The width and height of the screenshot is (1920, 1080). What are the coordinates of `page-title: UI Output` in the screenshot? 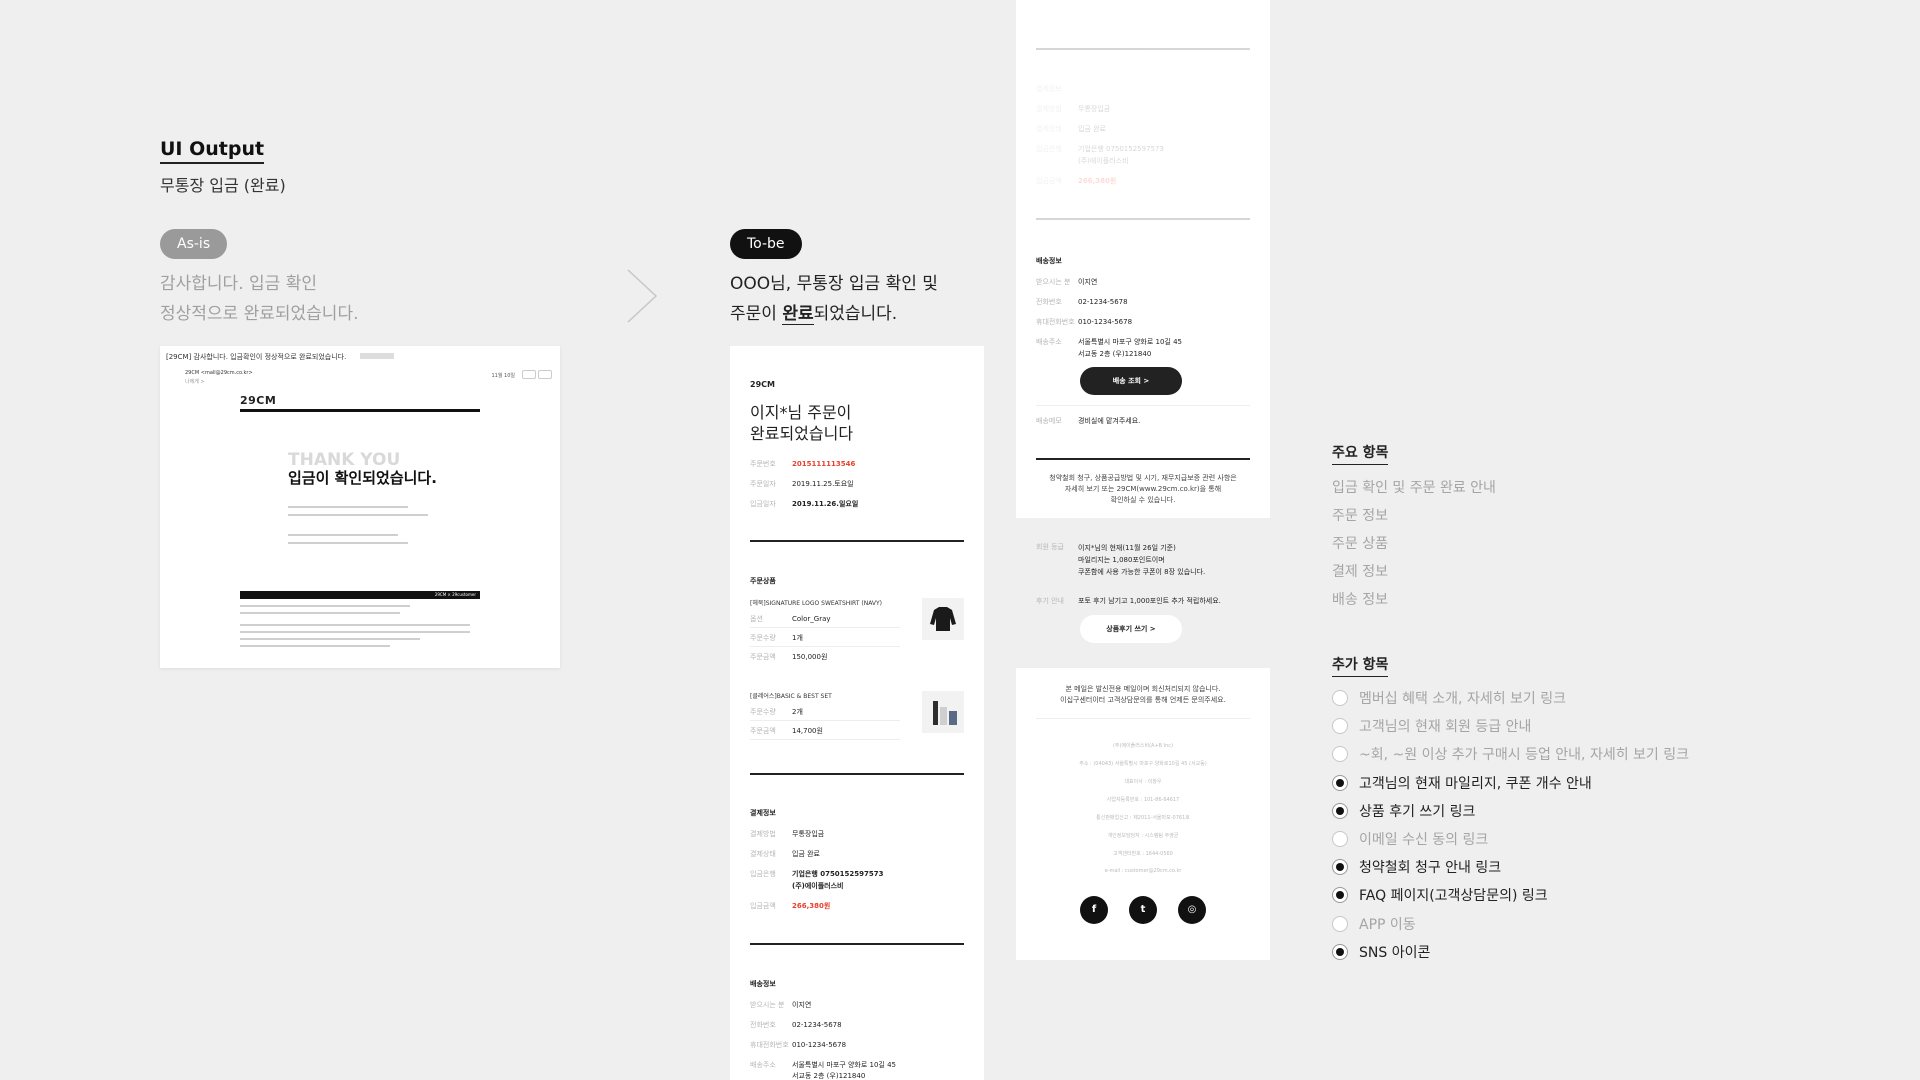 It's located at (212, 151).